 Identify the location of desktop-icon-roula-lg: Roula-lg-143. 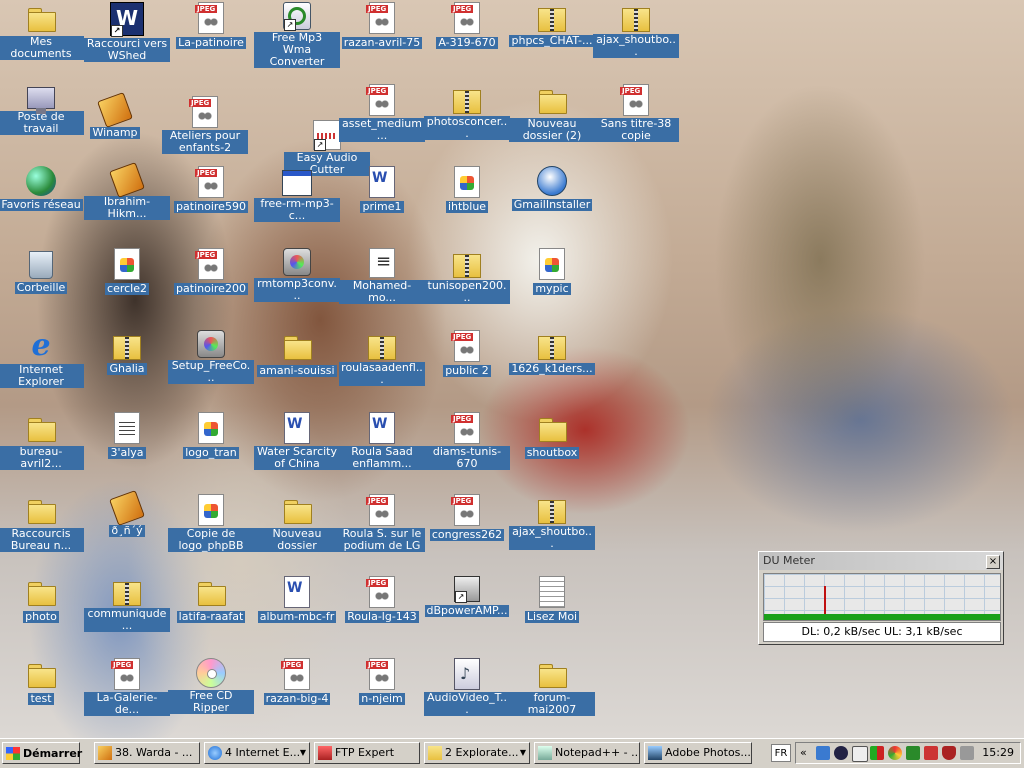
(382, 599).